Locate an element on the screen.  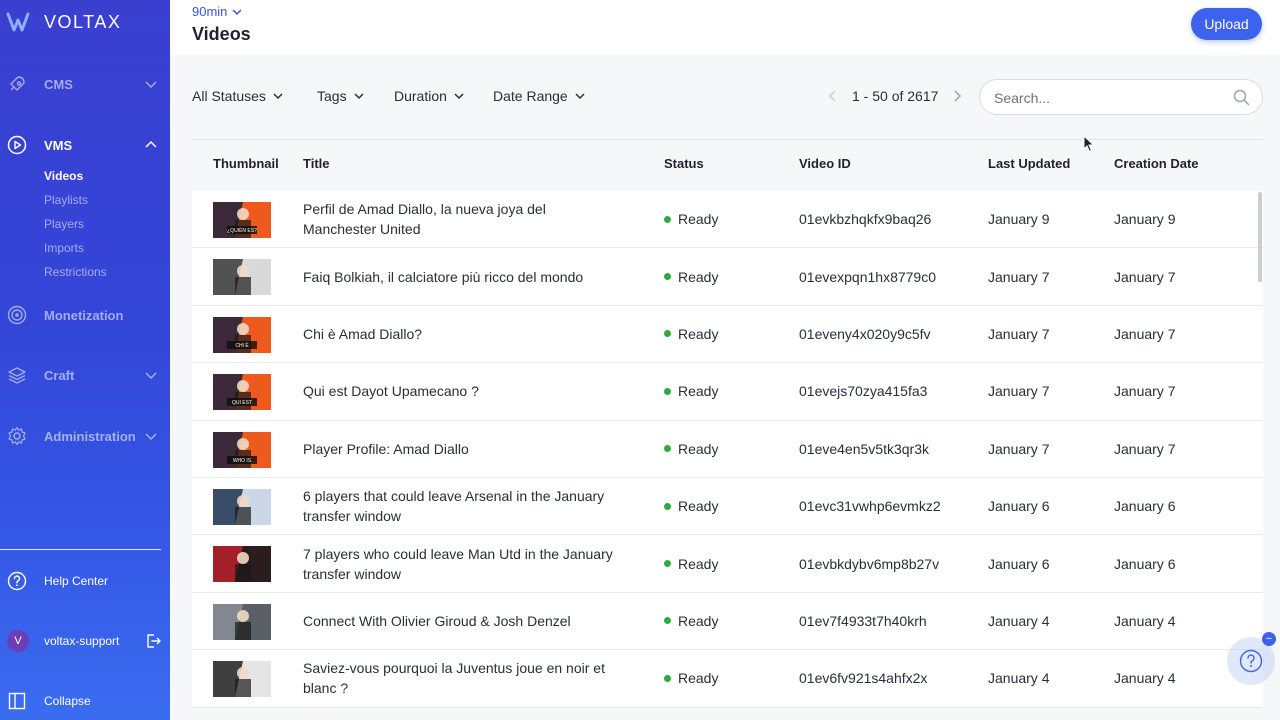
page-title: Videos is located at coordinates (221, 34).